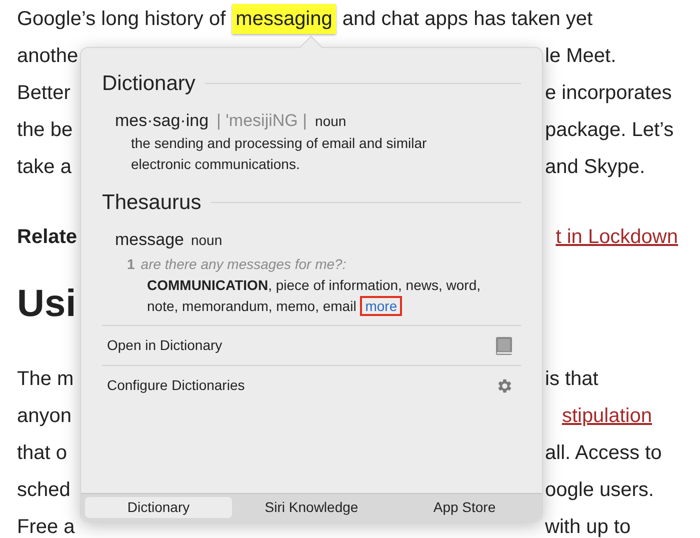 The image size is (700, 538). Describe the element at coordinates (599, 490) in the screenshot. I see `article-text: oogle users.` at that location.